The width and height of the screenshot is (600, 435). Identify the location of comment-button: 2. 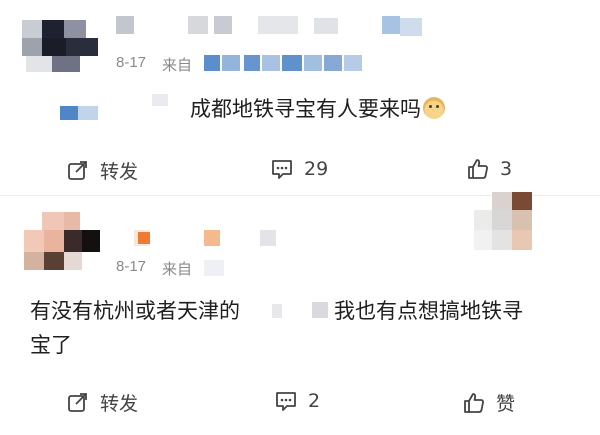
(297, 401).